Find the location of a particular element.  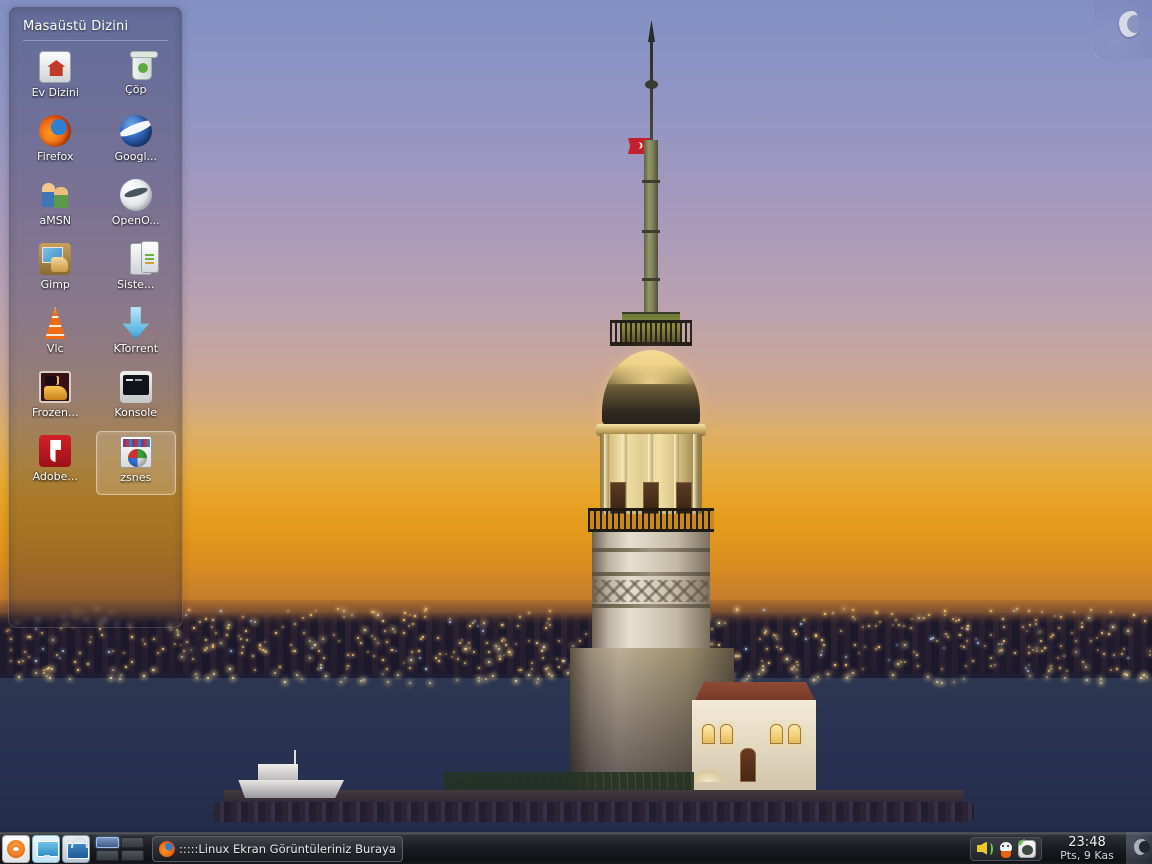

flag-crescent is located at coordinates (637, 145).